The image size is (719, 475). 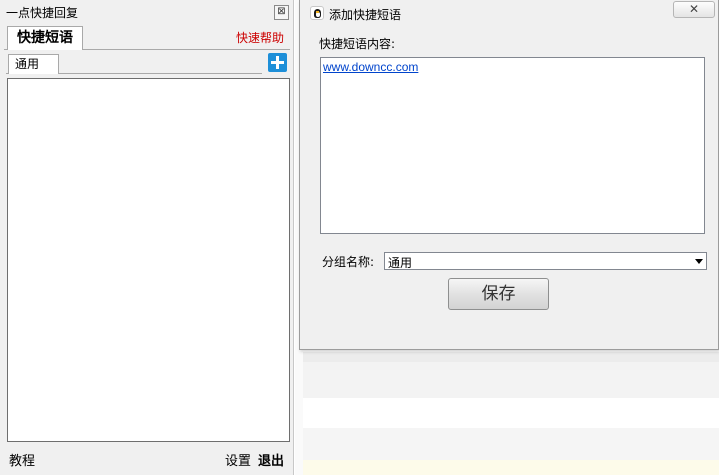 I want to click on close-button: ⊠, so click(x=281, y=12).